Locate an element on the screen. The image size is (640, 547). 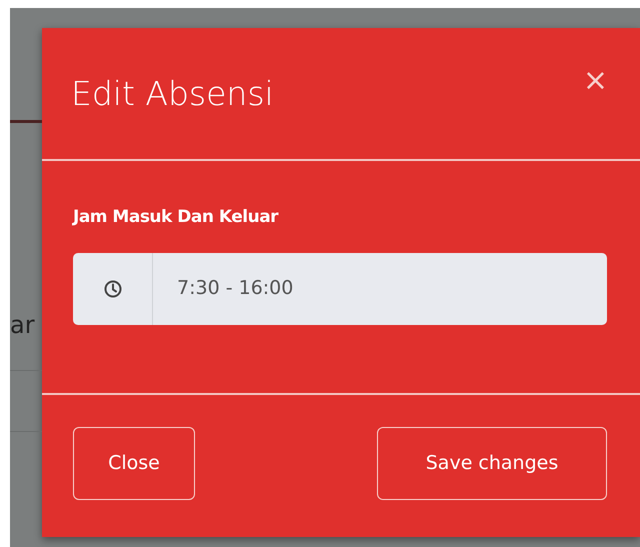
clock-icon is located at coordinates (113, 289).